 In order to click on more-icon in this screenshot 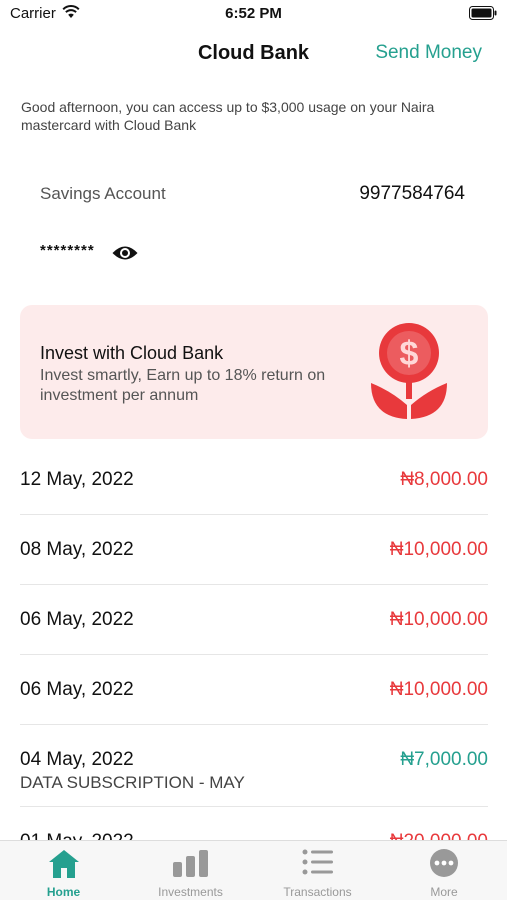, I will do `click(444, 863)`.